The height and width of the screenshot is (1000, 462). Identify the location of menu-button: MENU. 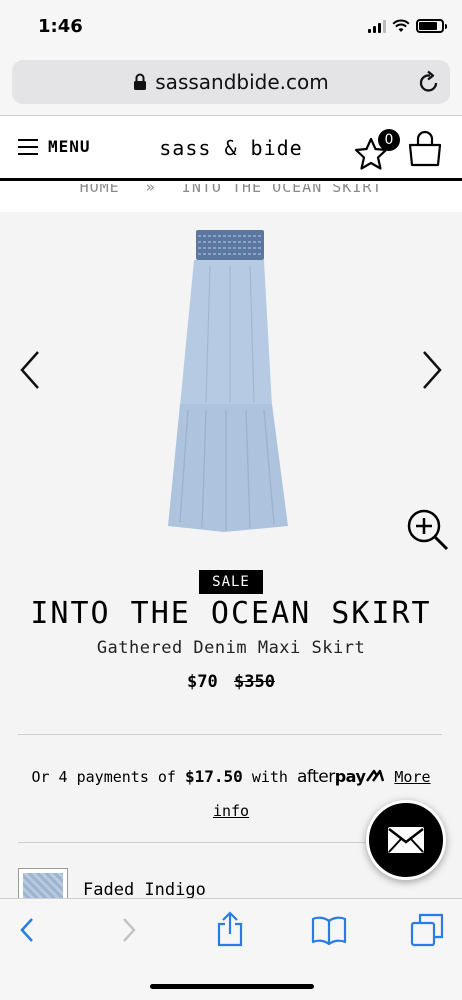
(54, 146).